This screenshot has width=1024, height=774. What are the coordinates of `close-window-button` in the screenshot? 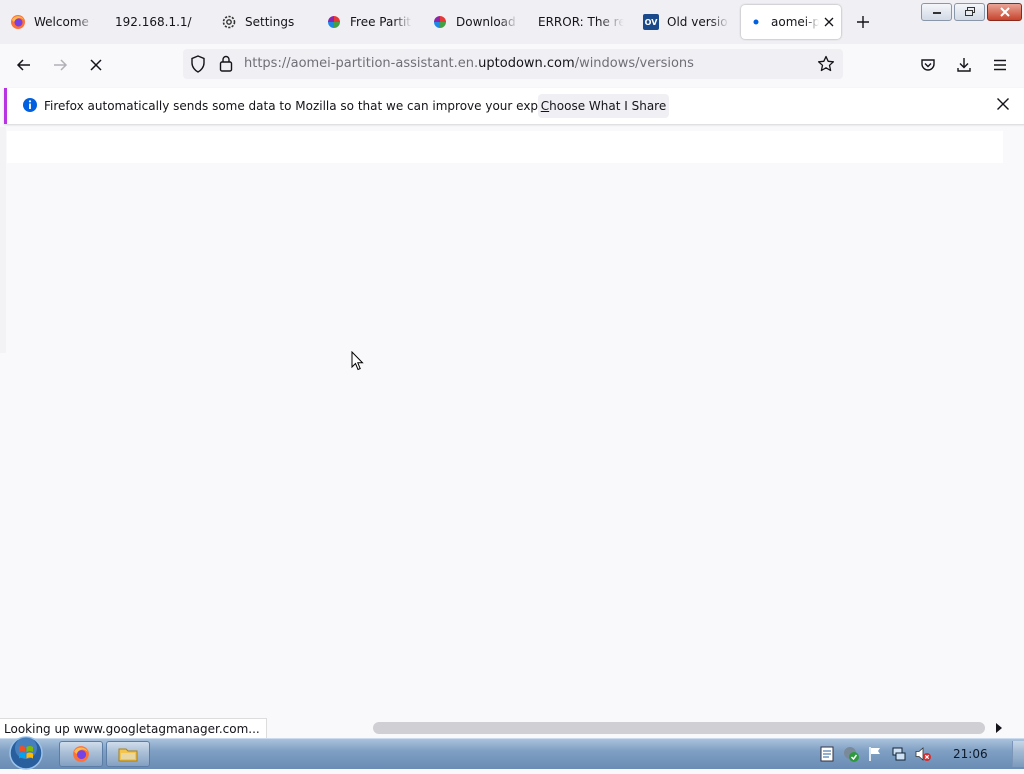 It's located at (1004, 12).